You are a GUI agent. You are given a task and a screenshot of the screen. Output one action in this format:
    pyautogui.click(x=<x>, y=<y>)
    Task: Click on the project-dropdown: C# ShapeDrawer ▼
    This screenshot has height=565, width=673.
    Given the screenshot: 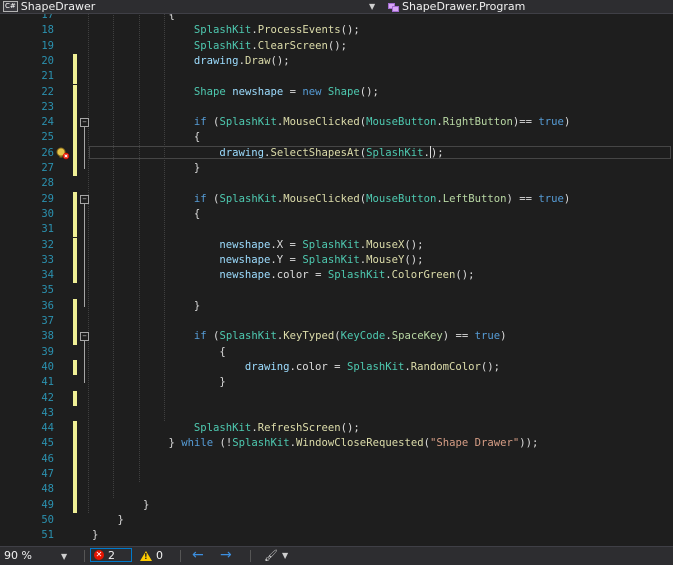 What is the action you would take?
    pyautogui.click(x=190, y=6)
    